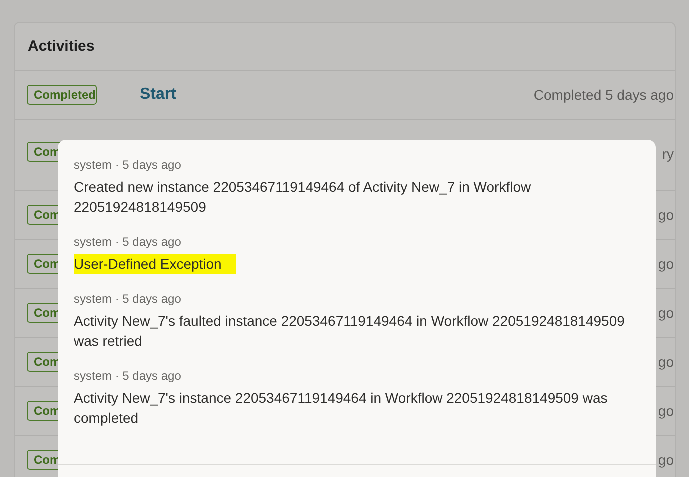 The image size is (689, 477). I want to click on entry-message: User-Defined Exception, so click(155, 264).